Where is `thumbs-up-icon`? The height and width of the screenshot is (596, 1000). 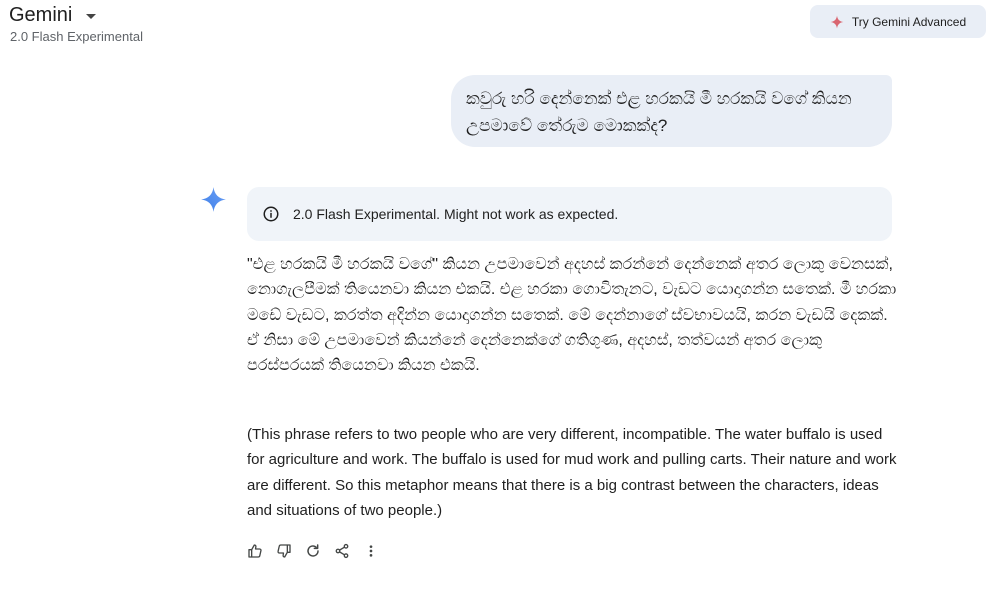 thumbs-up-icon is located at coordinates (255, 551).